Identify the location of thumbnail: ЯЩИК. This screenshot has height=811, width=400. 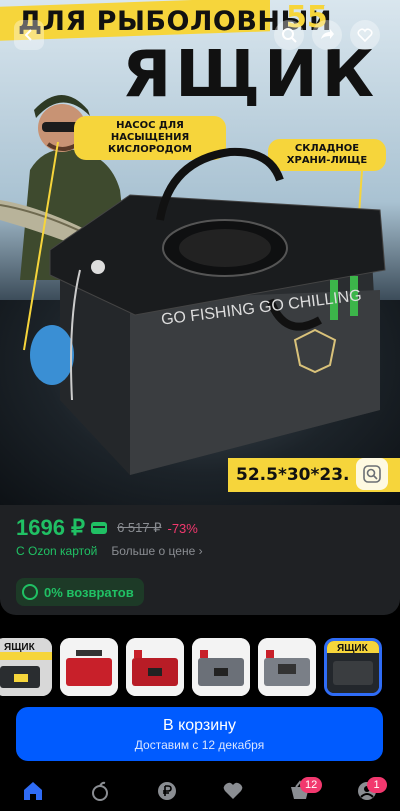
(26, 667).